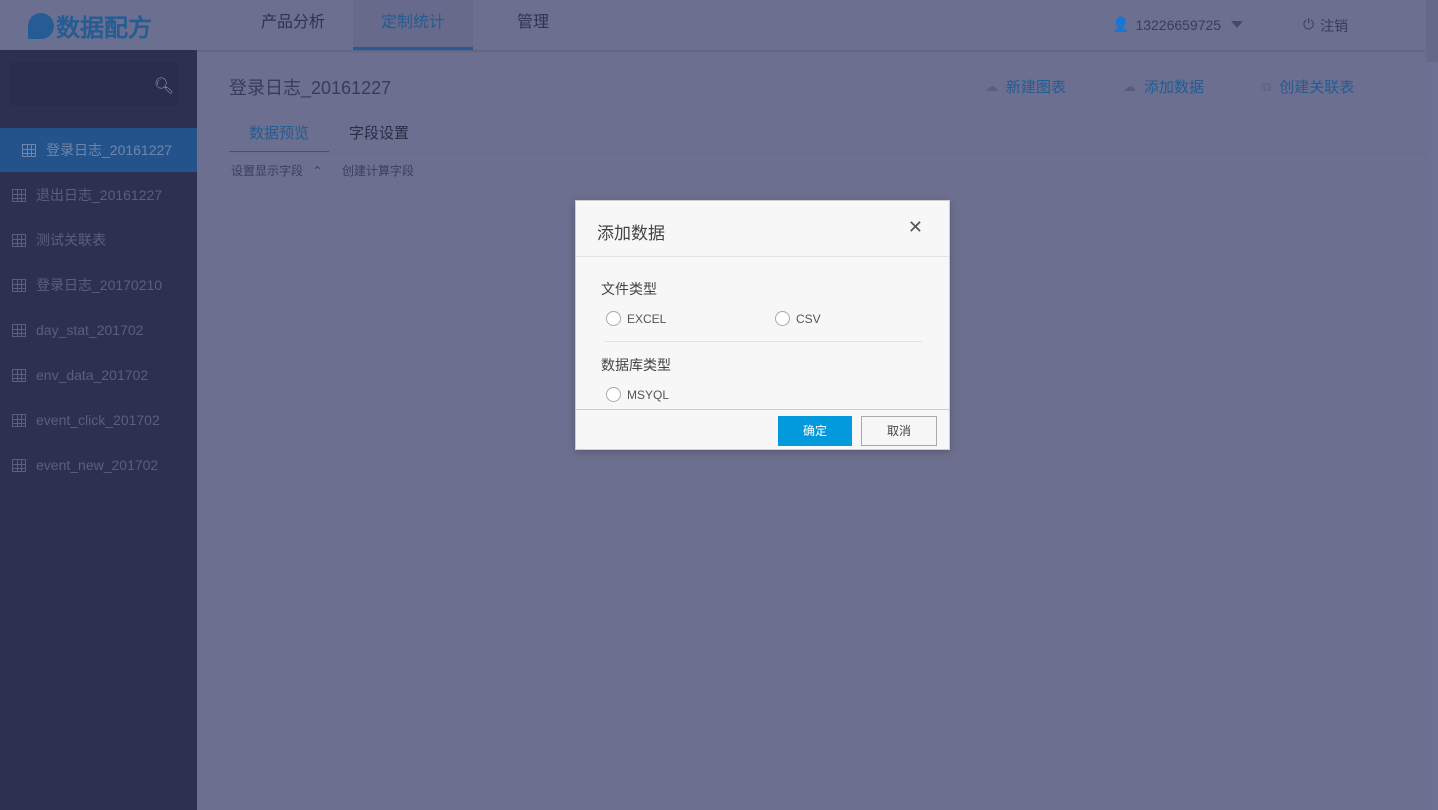 The height and width of the screenshot is (810, 1438). I want to click on add-data-button: ☁ 添加数据, so click(1163, 86).